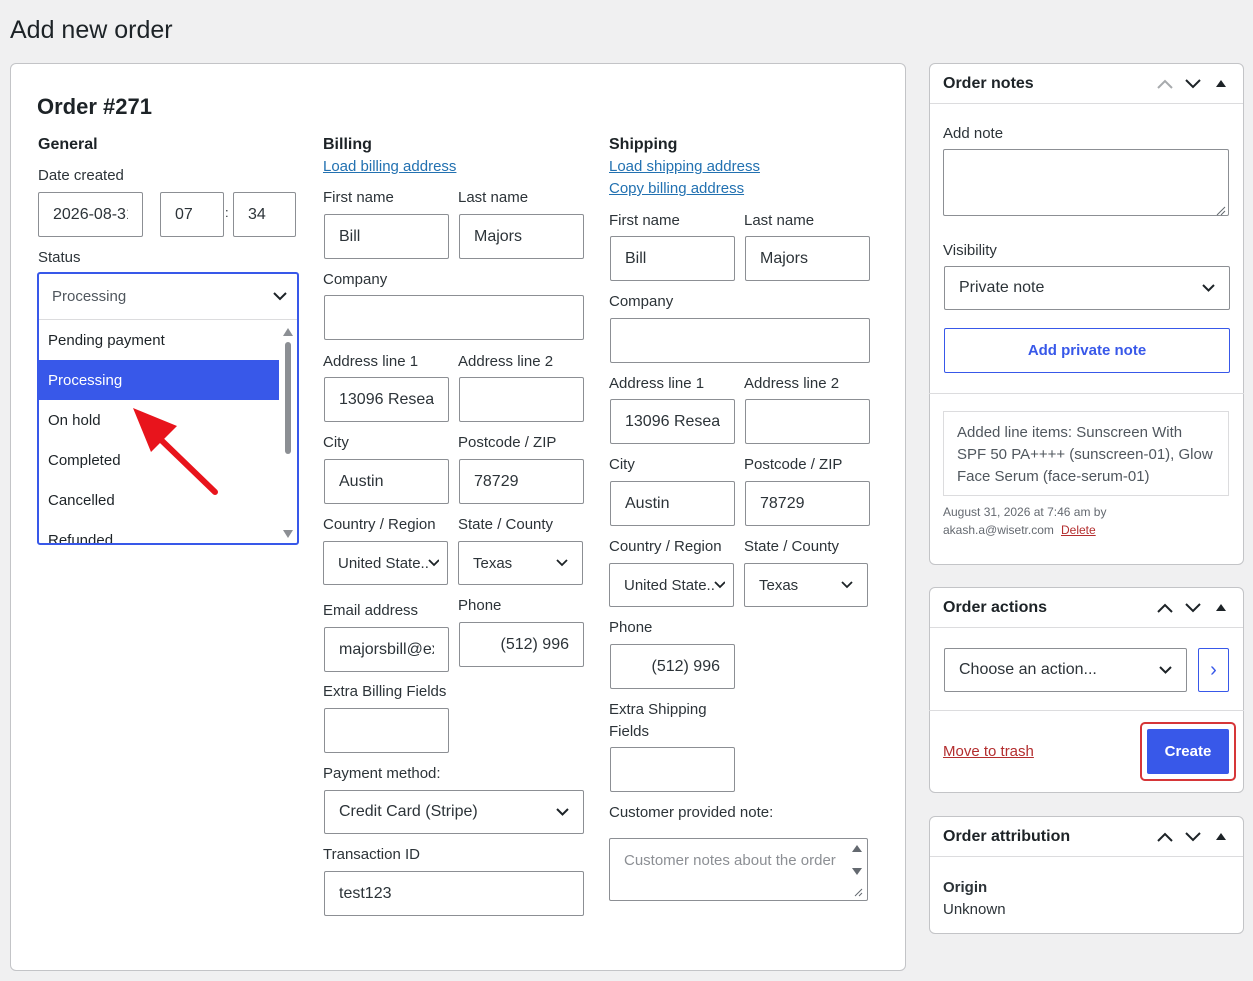 This screenshot has width=1253, height=981. I want to click on billing-last-name-input: Majors, so click(521, 236).